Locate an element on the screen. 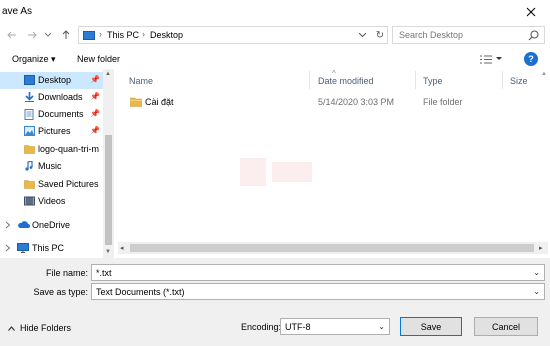 Image resolution: width=550 pixels, height=346 pixels. address-row: › This PC › Desktop ↻ Search Desktop is located at coordinates (275, 35).